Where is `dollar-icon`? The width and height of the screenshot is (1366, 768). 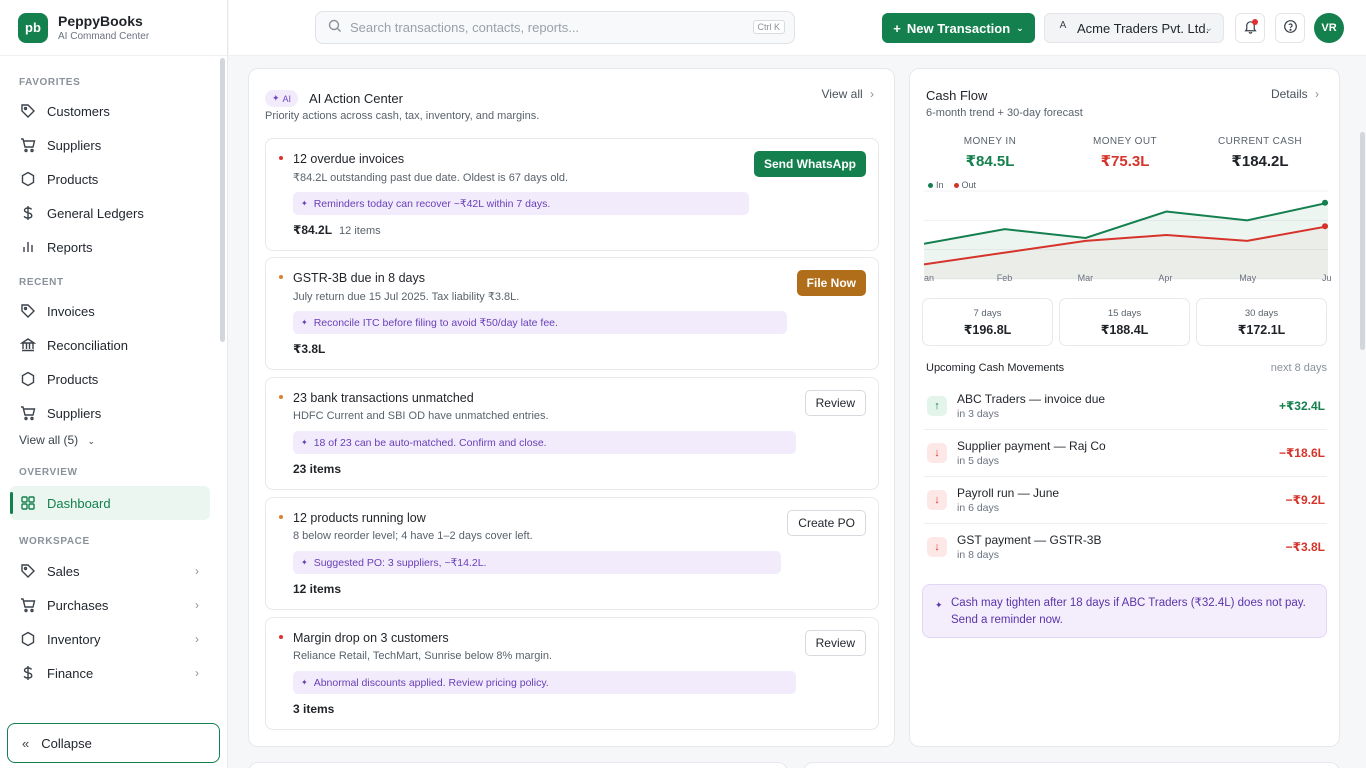 dollar-icon is located at coordinates (28, 213).